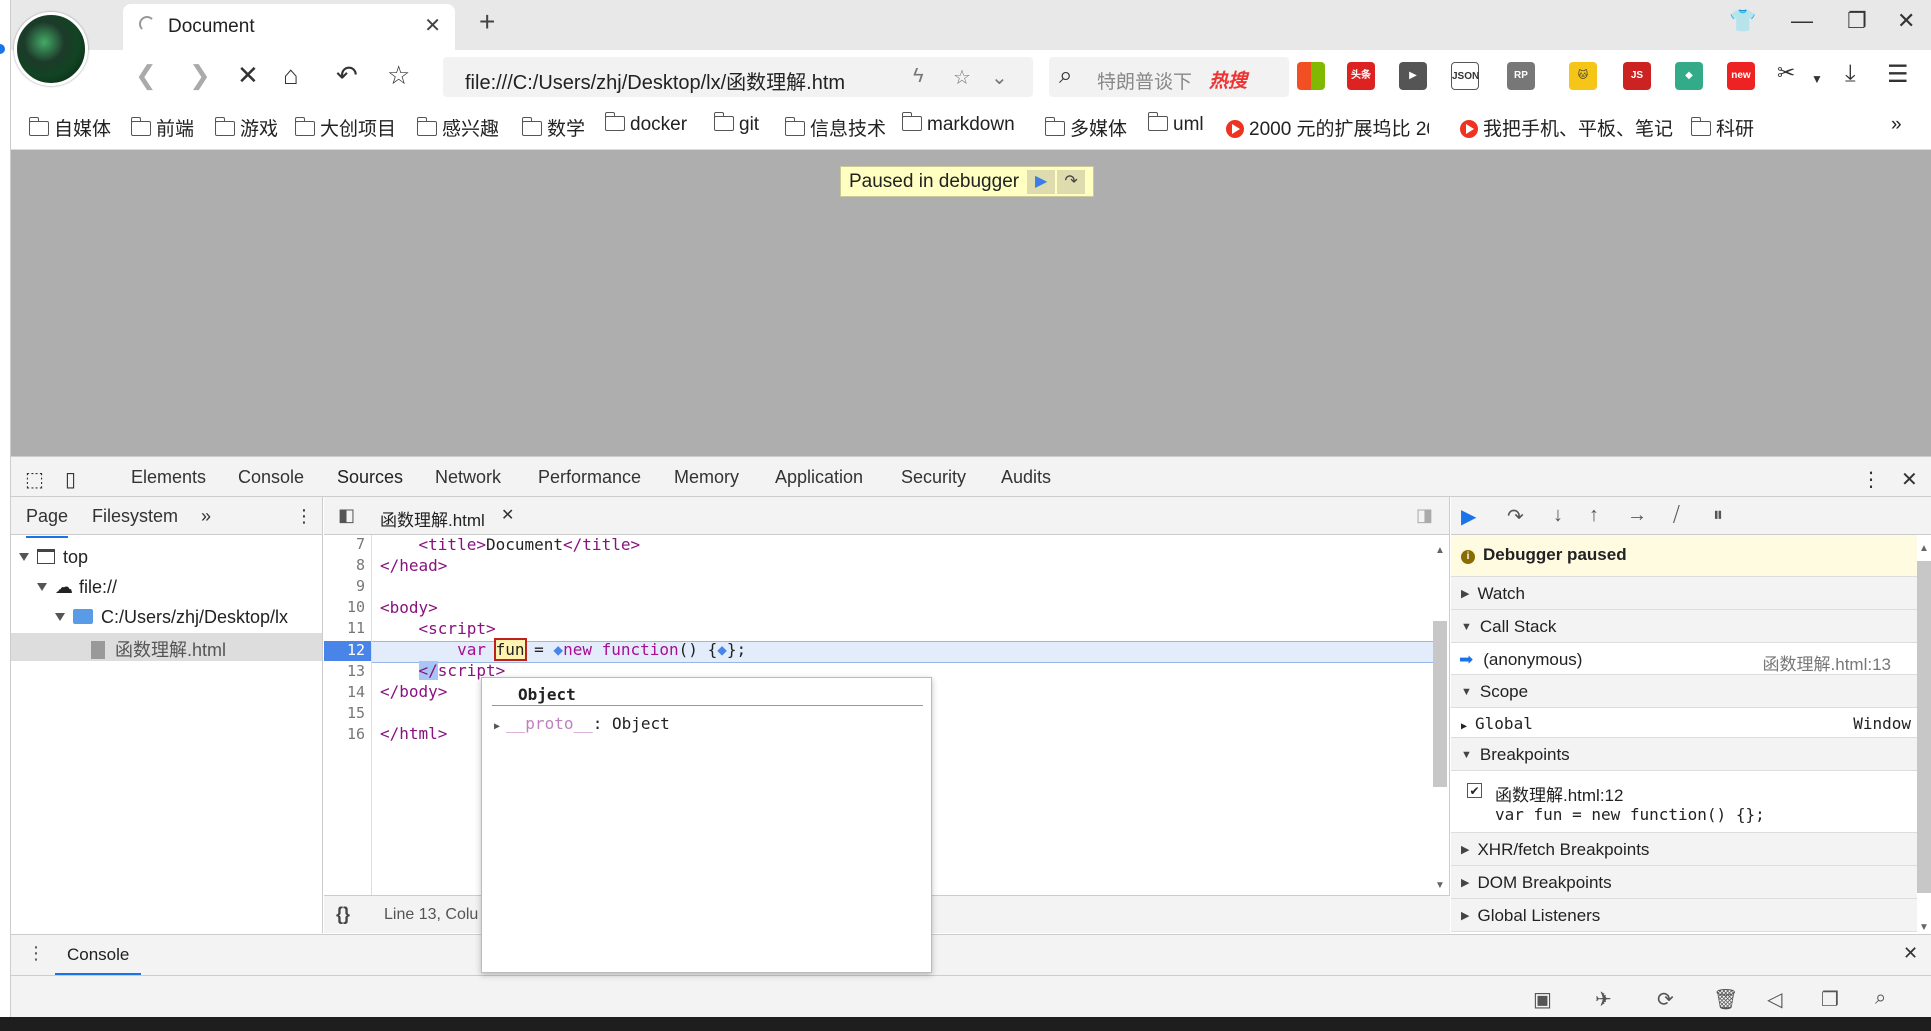  What do you see at coordinates (1175, 124) in the screenshot?
I see `bookmark-item: uml` at bounding box center [1175, 124].